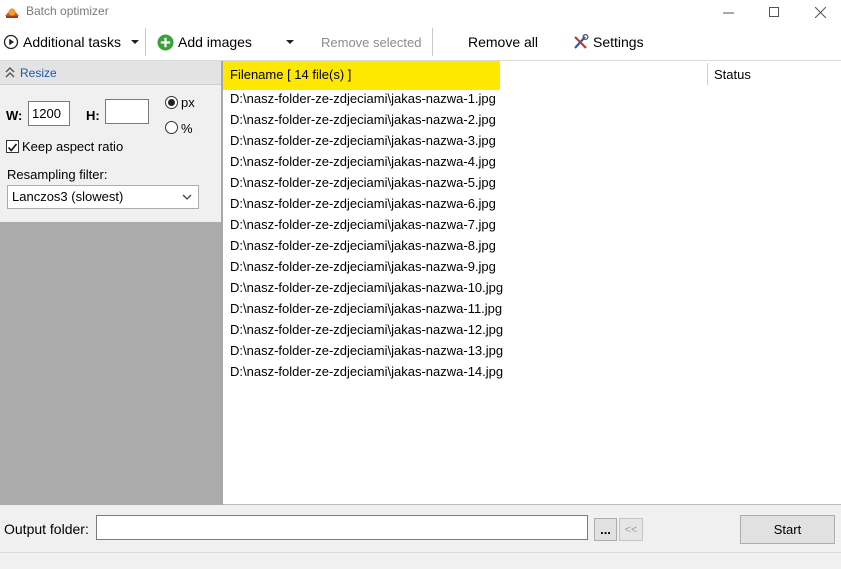  I want to click on resampling-filter-select: Lanczos3 (slowest), so click(103, 197).